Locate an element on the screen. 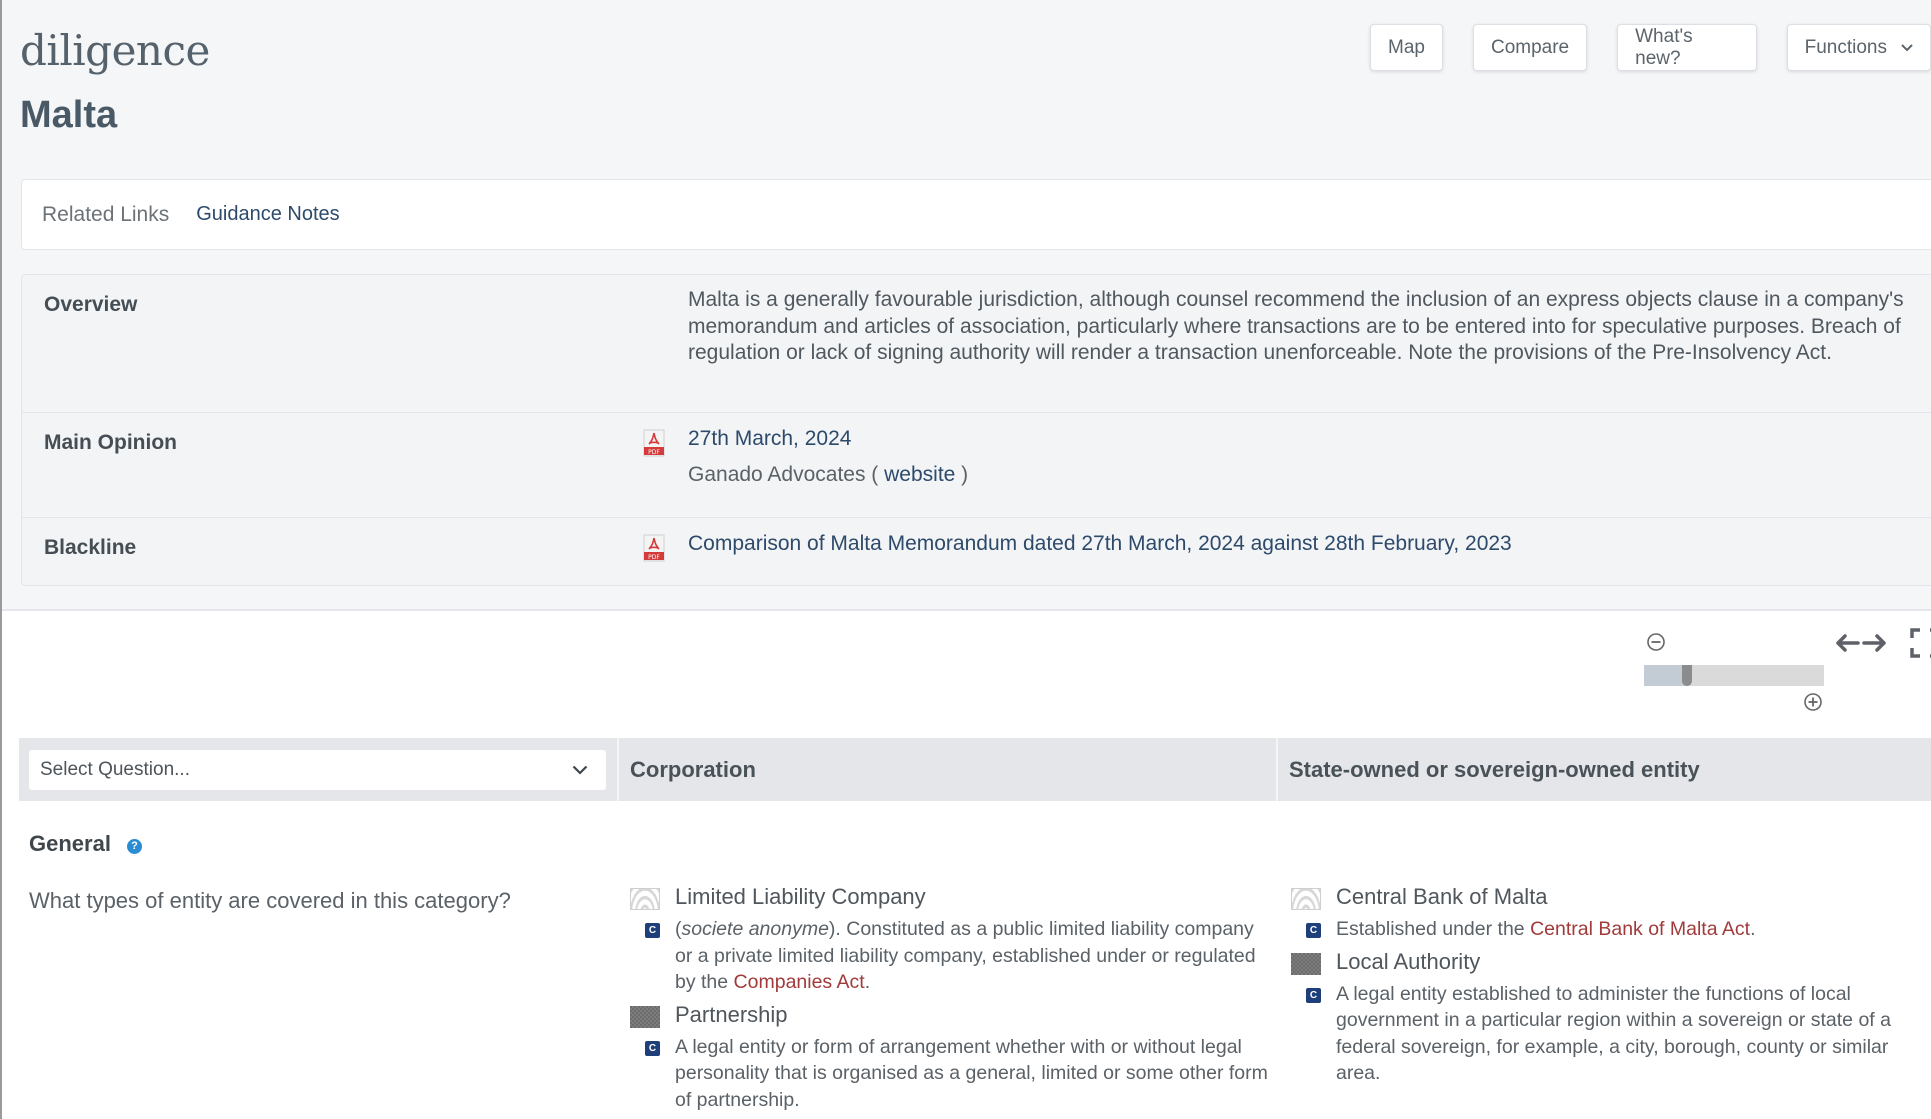 The height and width of the screenshot is (1119, 1931). paren-open: ( is located at coordinates (875, 474).